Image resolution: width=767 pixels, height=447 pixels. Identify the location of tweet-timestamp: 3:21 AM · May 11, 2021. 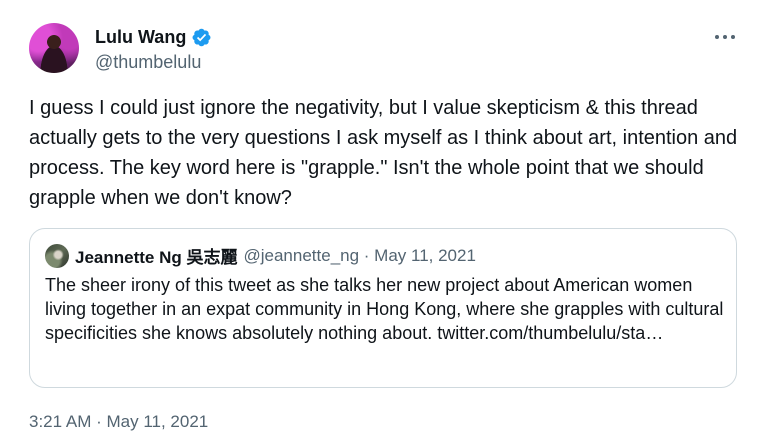
(118, 422).